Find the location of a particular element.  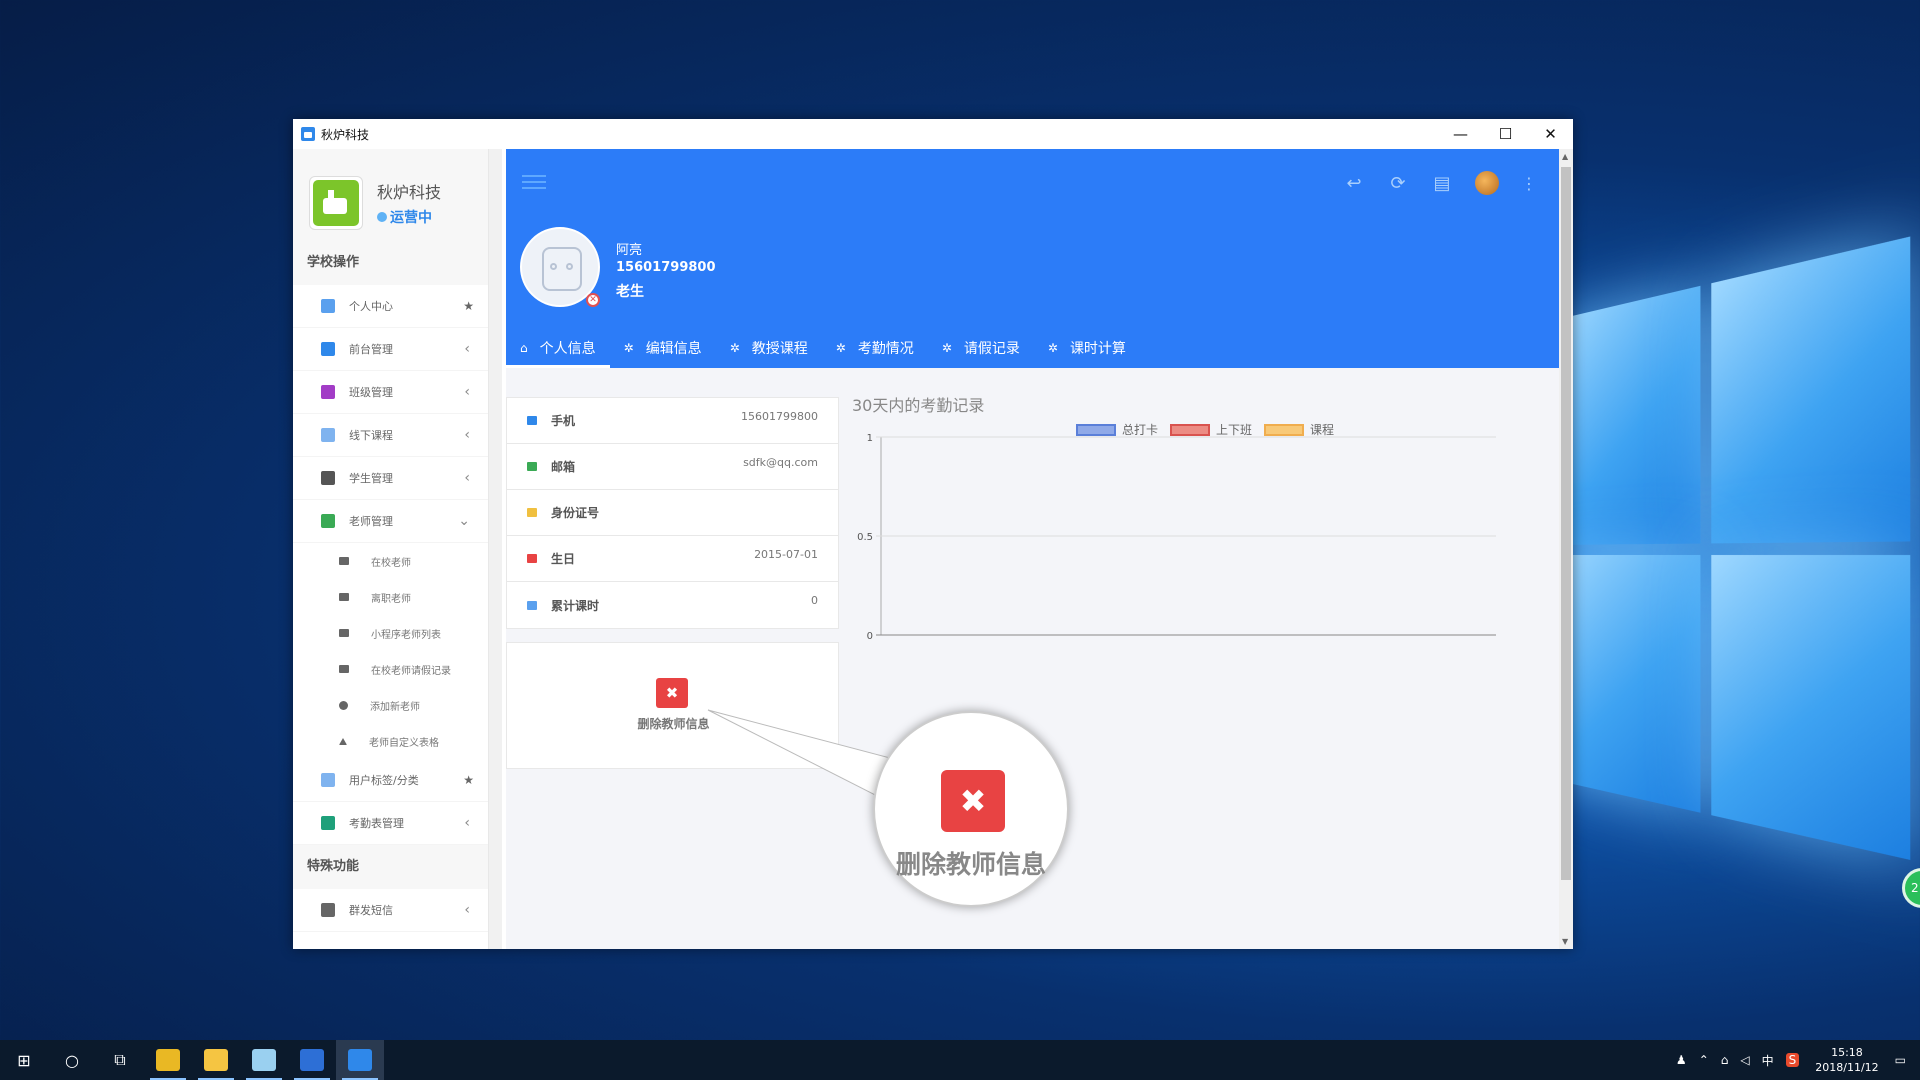

browser-icon is located at coordinates (312, 1060).